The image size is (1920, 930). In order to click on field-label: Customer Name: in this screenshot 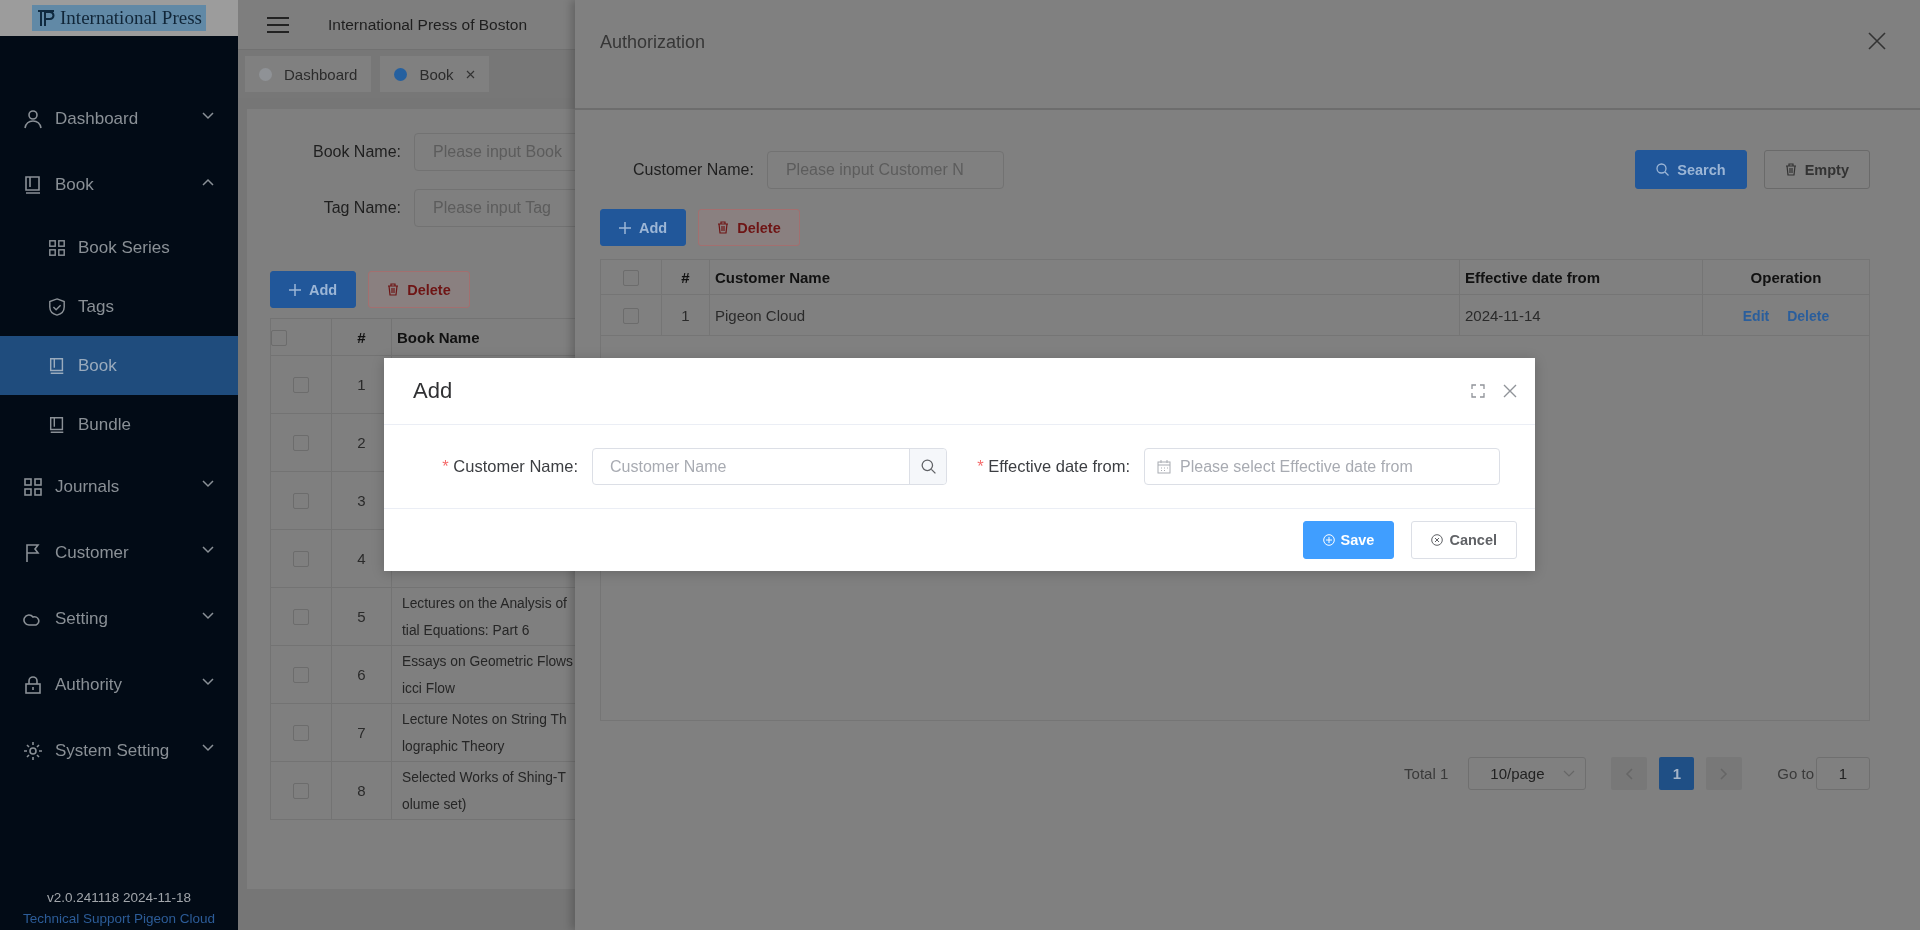, I will do `click(693, 169)`.